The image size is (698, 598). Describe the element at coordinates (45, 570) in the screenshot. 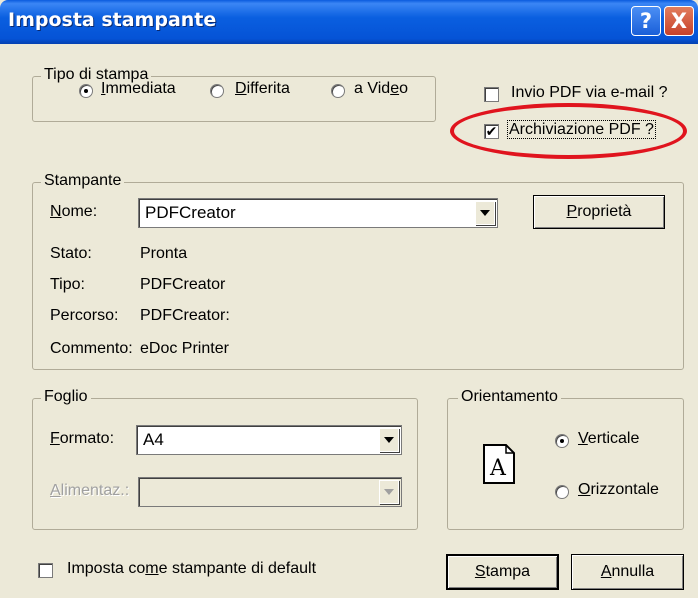

I see `default-printer-checkbox` at that location.